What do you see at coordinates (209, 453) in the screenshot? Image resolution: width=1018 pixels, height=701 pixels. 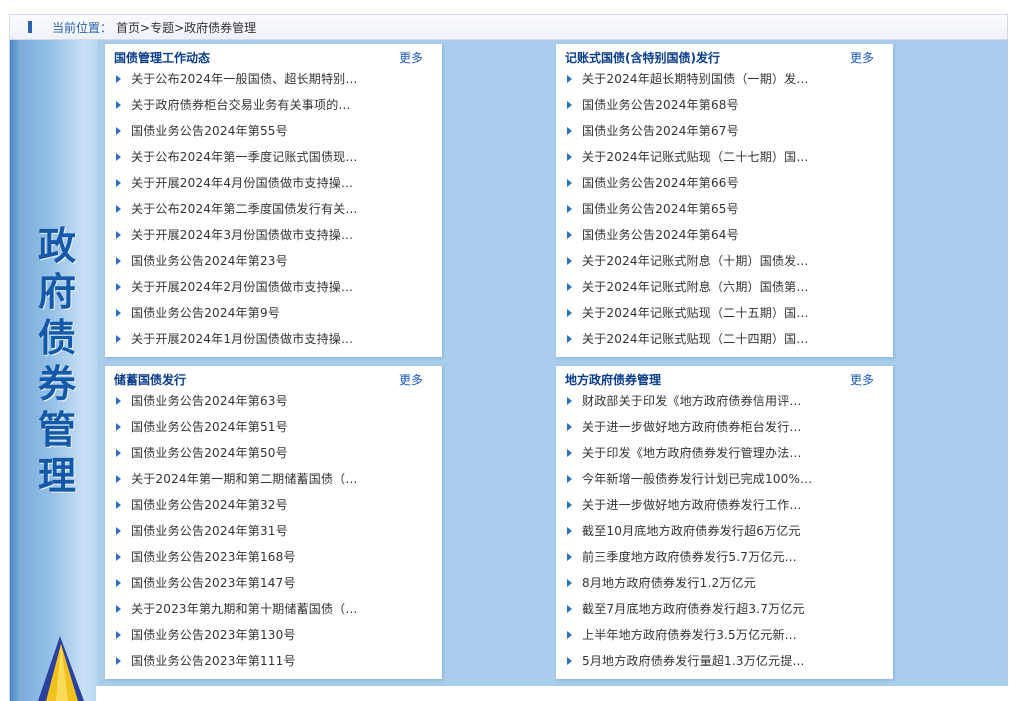 I see `list-item-link: 国债业务公告2024年第50号` at bounding box center [209, 453].